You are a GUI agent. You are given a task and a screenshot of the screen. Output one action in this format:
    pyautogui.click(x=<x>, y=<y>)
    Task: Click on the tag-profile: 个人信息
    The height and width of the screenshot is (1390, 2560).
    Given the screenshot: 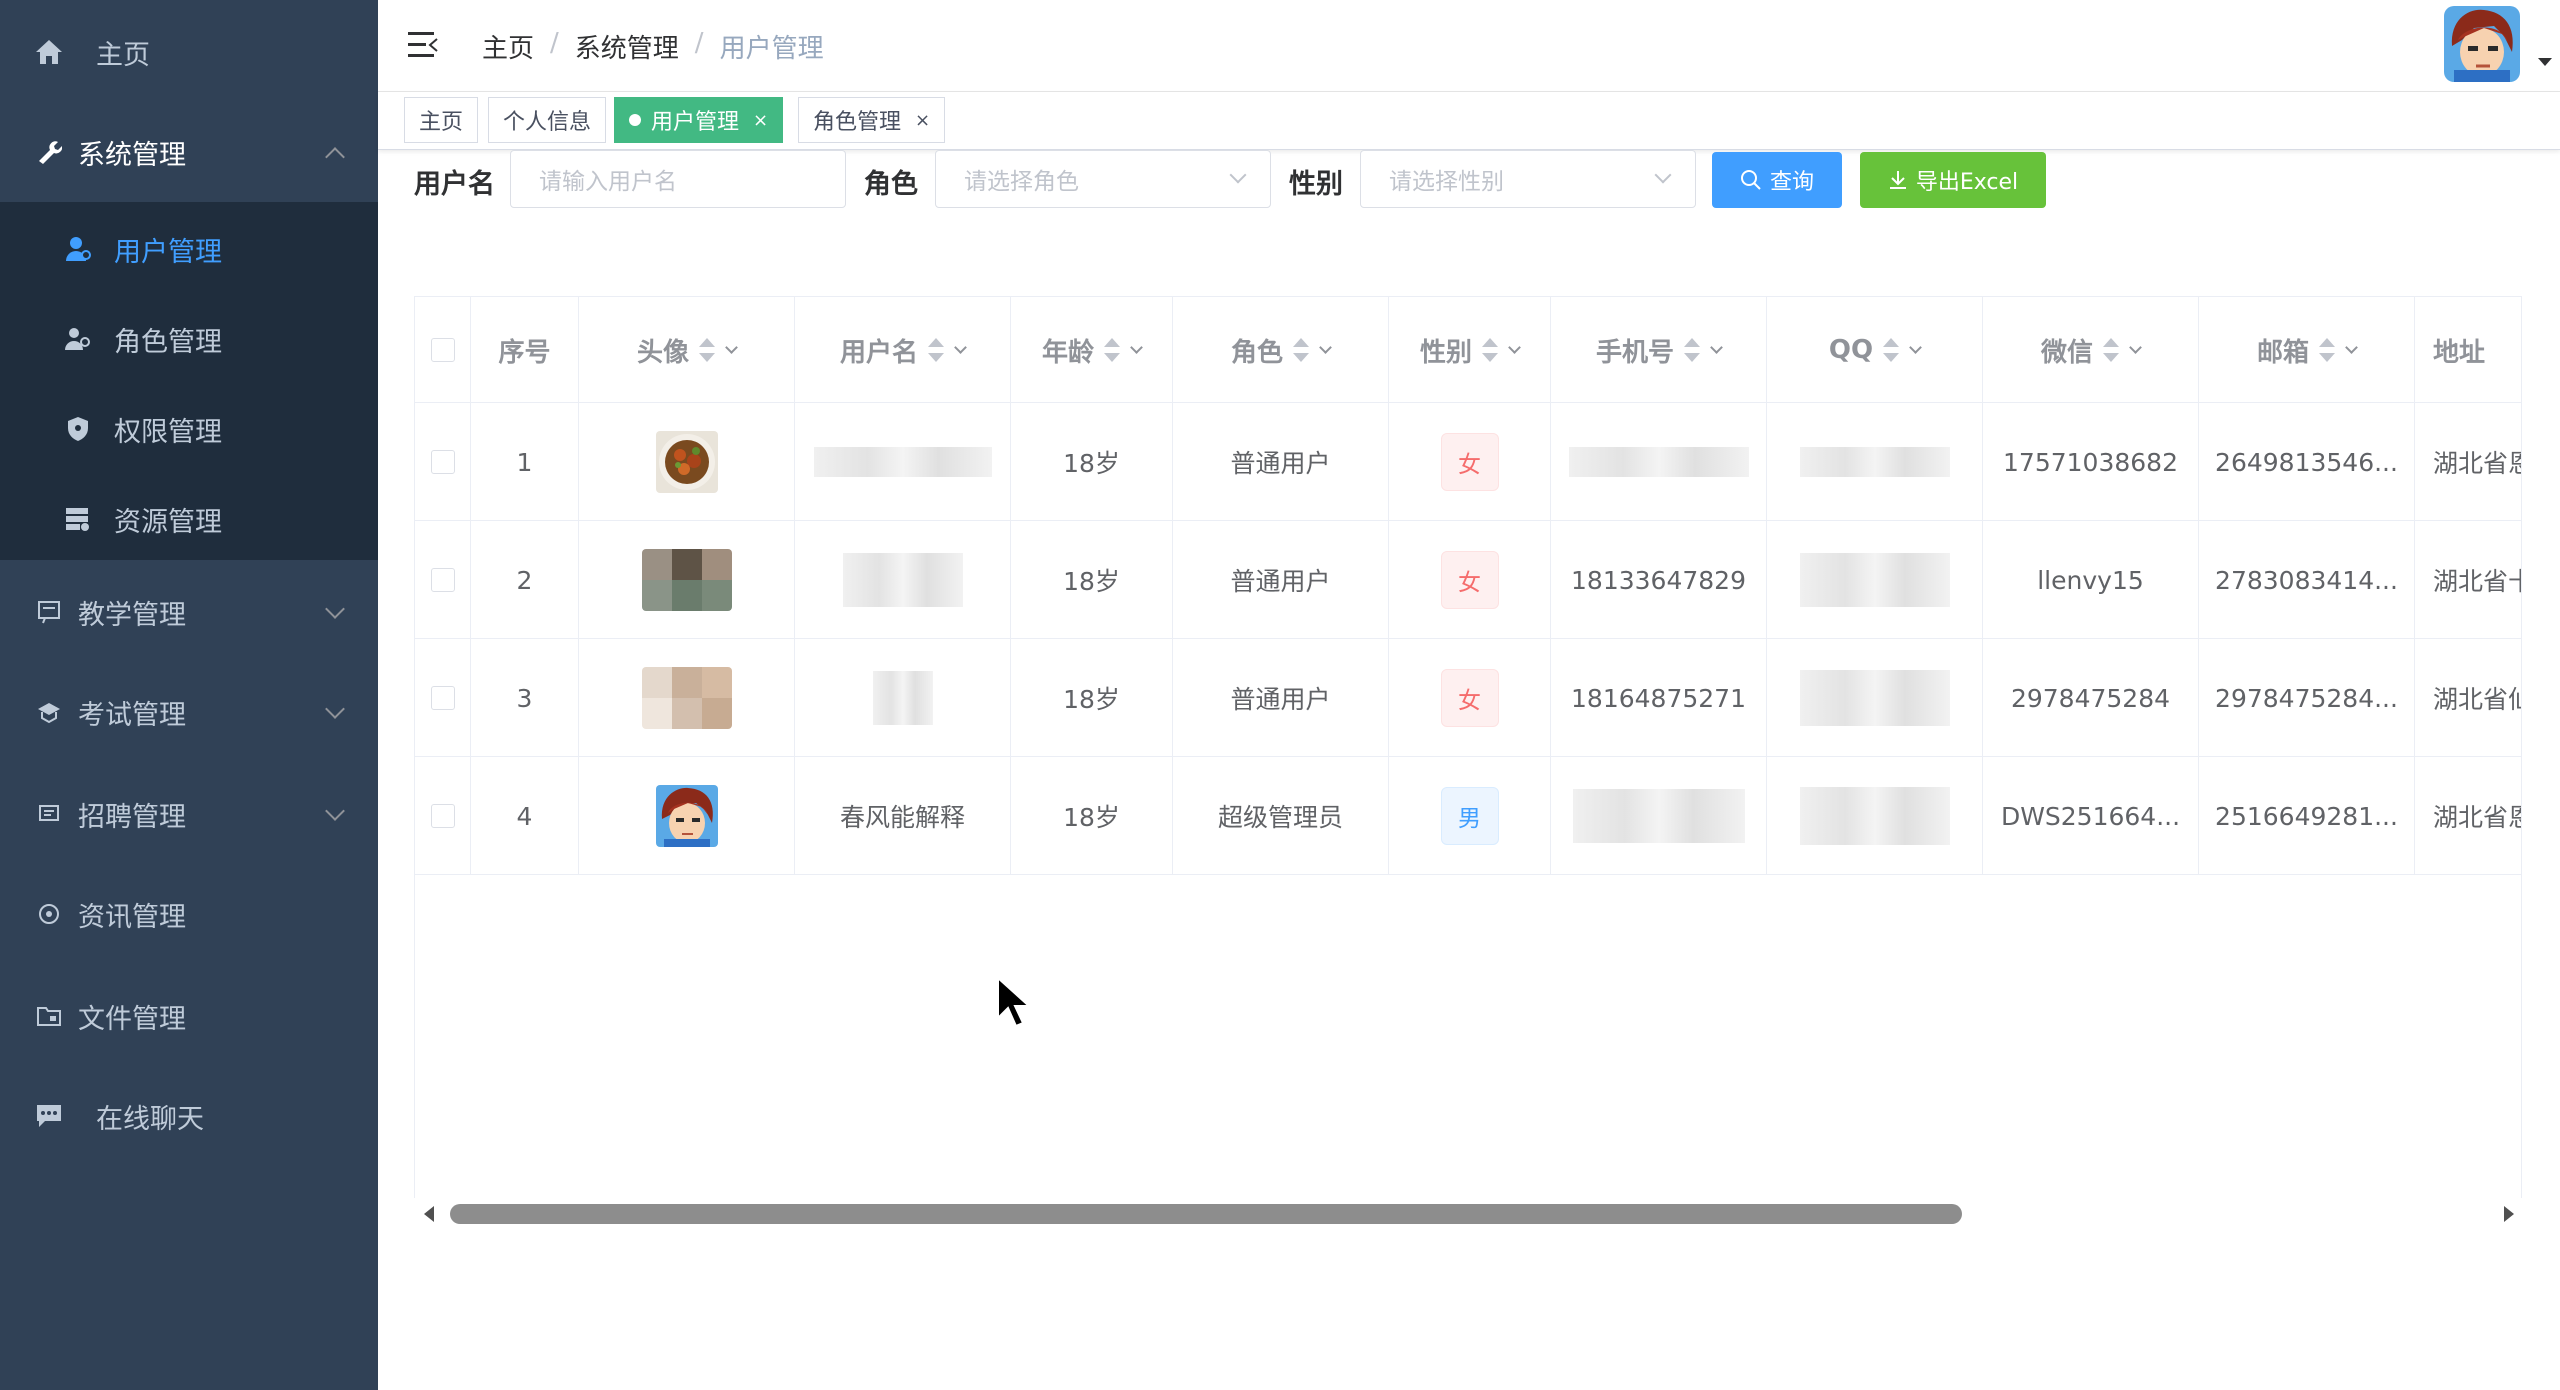 What is the action you would take?
    pyautogui.click(x=547, y=120)
    